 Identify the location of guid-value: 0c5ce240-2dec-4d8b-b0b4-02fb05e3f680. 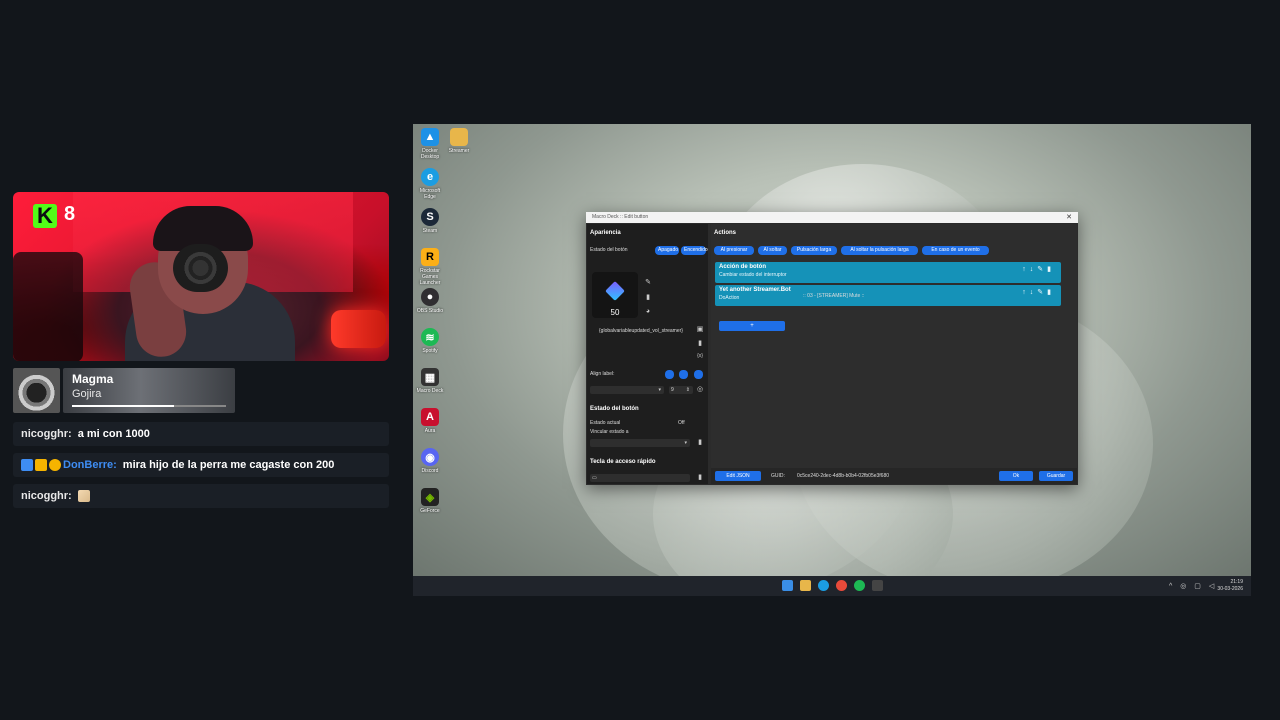
(843, 476).